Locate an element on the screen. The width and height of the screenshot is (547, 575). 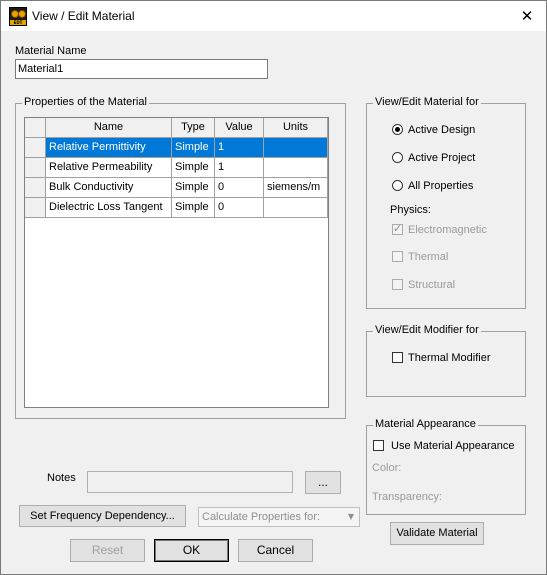
validate-material-button: Validate Material is located at coordinates (437, 533).